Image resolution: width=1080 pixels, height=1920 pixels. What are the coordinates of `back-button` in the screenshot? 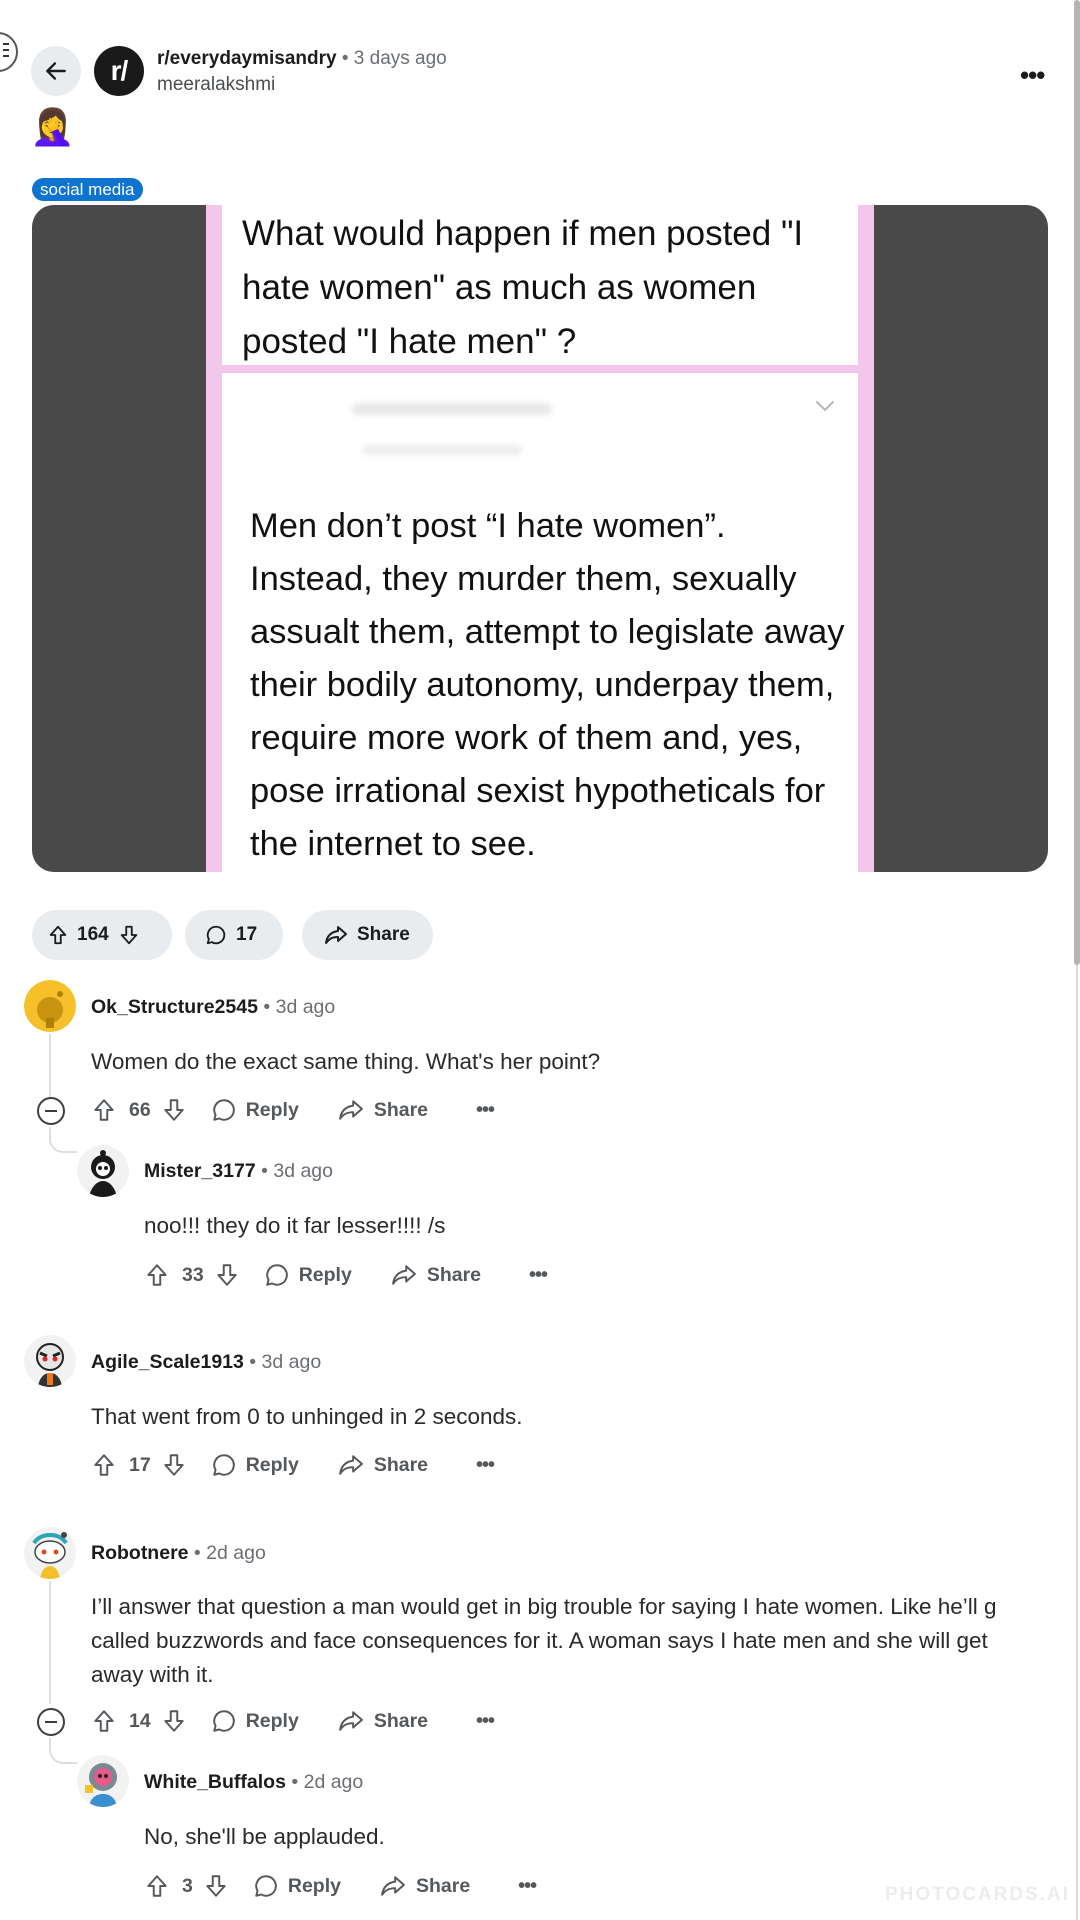 It's located at (56, 71).